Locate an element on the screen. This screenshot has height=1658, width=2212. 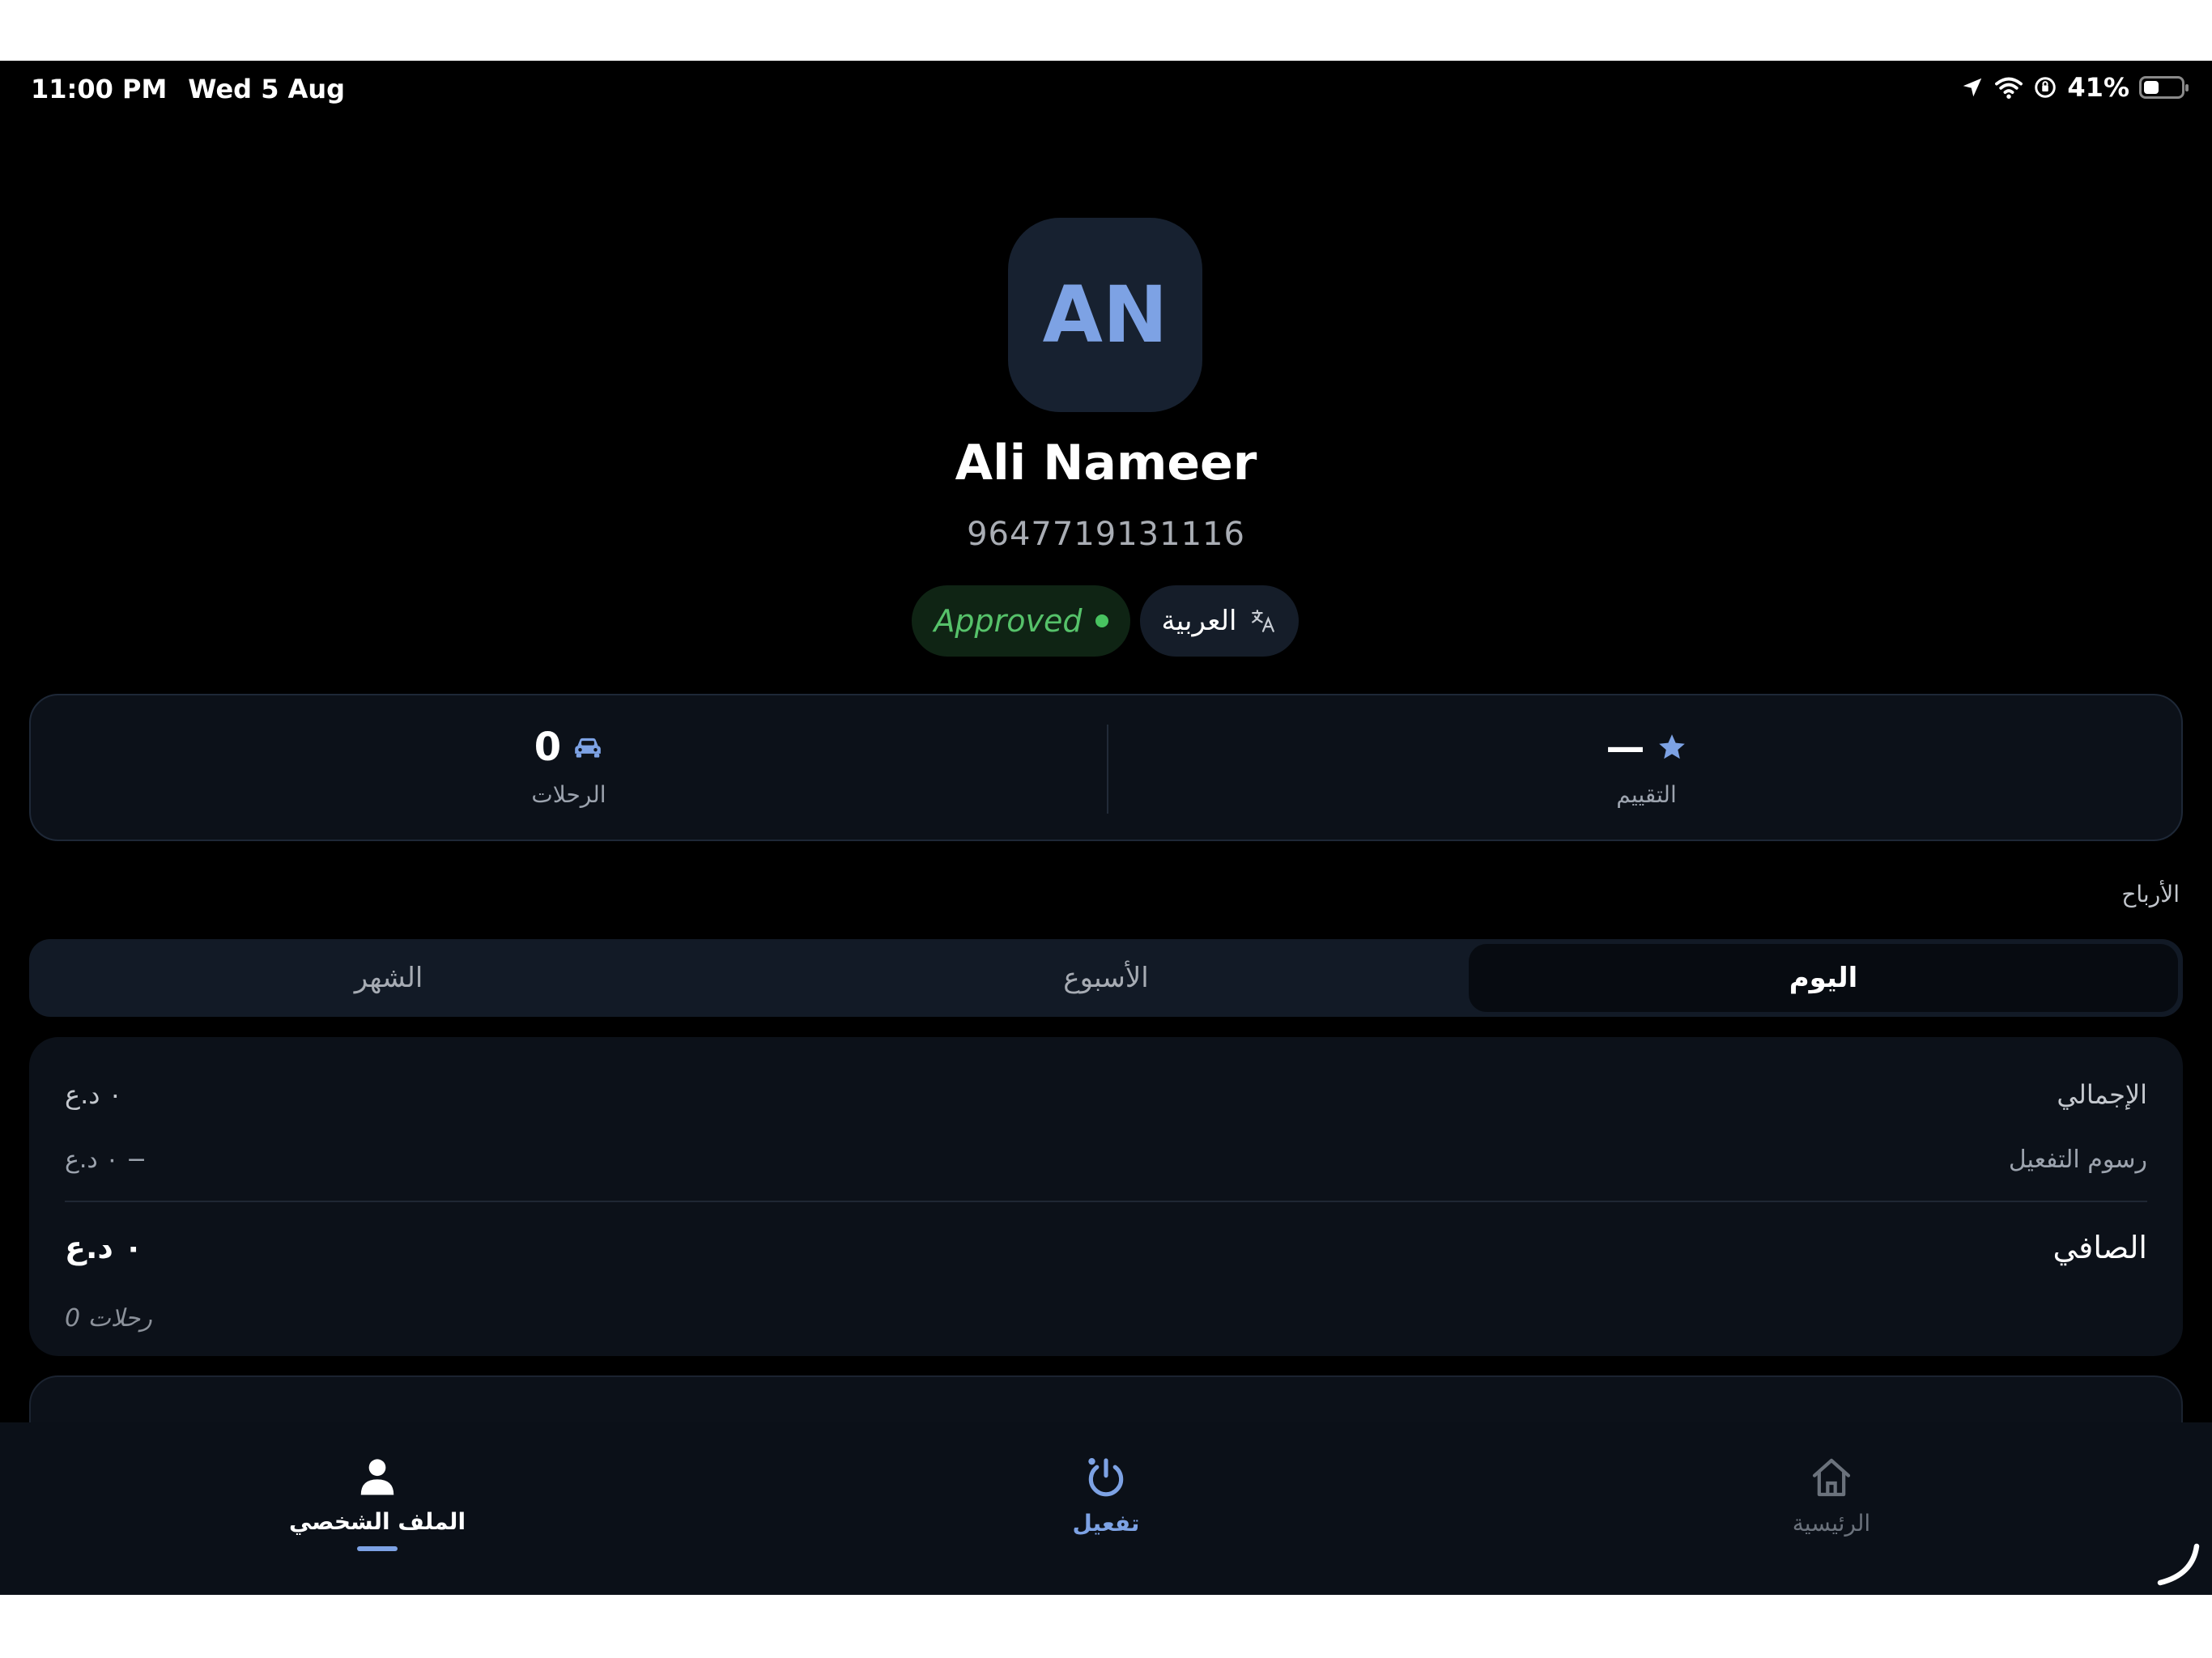
star-icon is located at coordinates (1672, 746).